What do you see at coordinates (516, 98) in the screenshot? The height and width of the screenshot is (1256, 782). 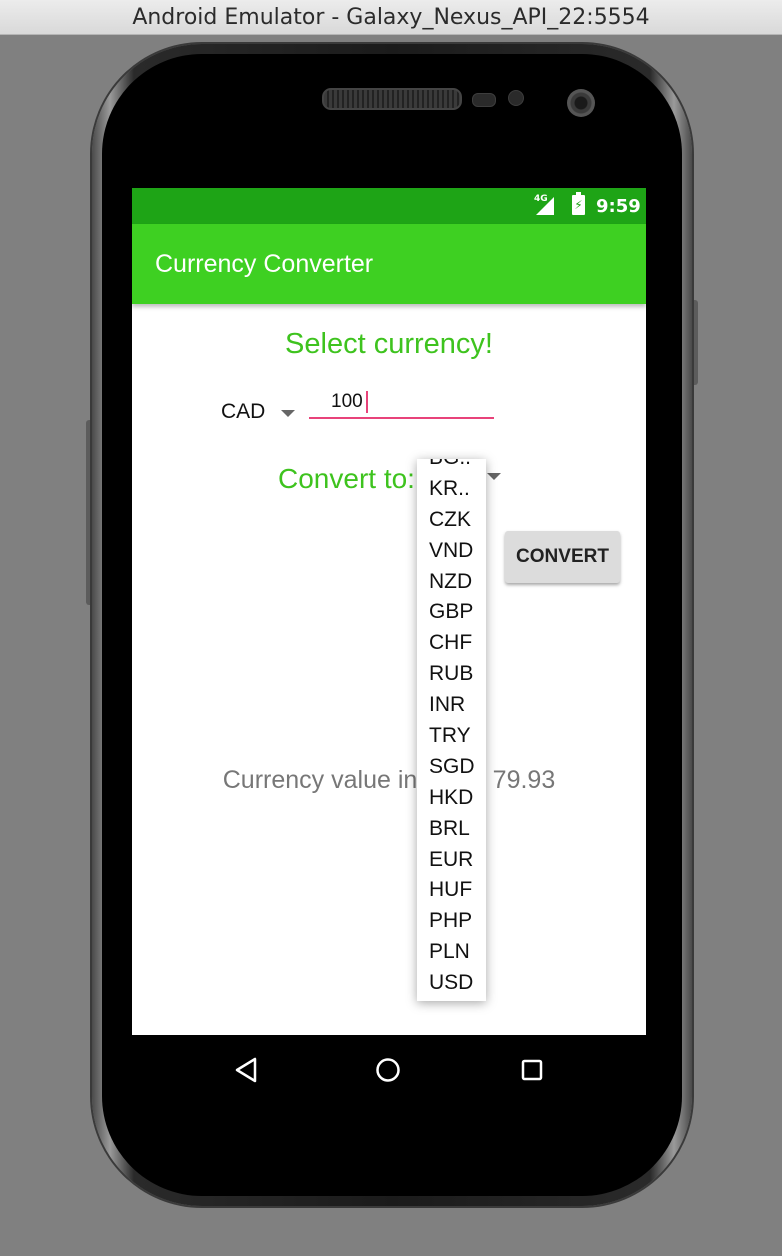 I see `light-sensor` at bounding box center [516, 98].